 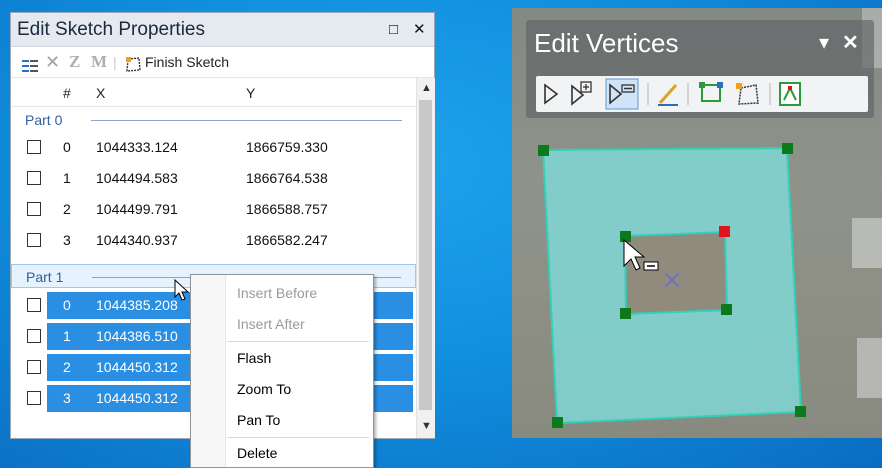 What do you see at coordinates (668, 95) in the screenshot?
I see `reshape-feature-icon` at bounding box center [668, 95].